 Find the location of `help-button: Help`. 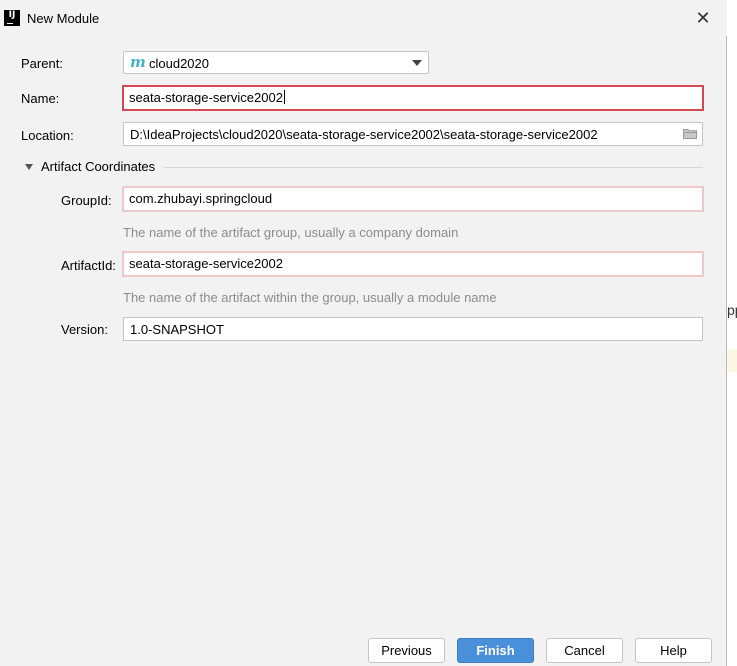

help-button: Help is located at coordinates (673, 650).